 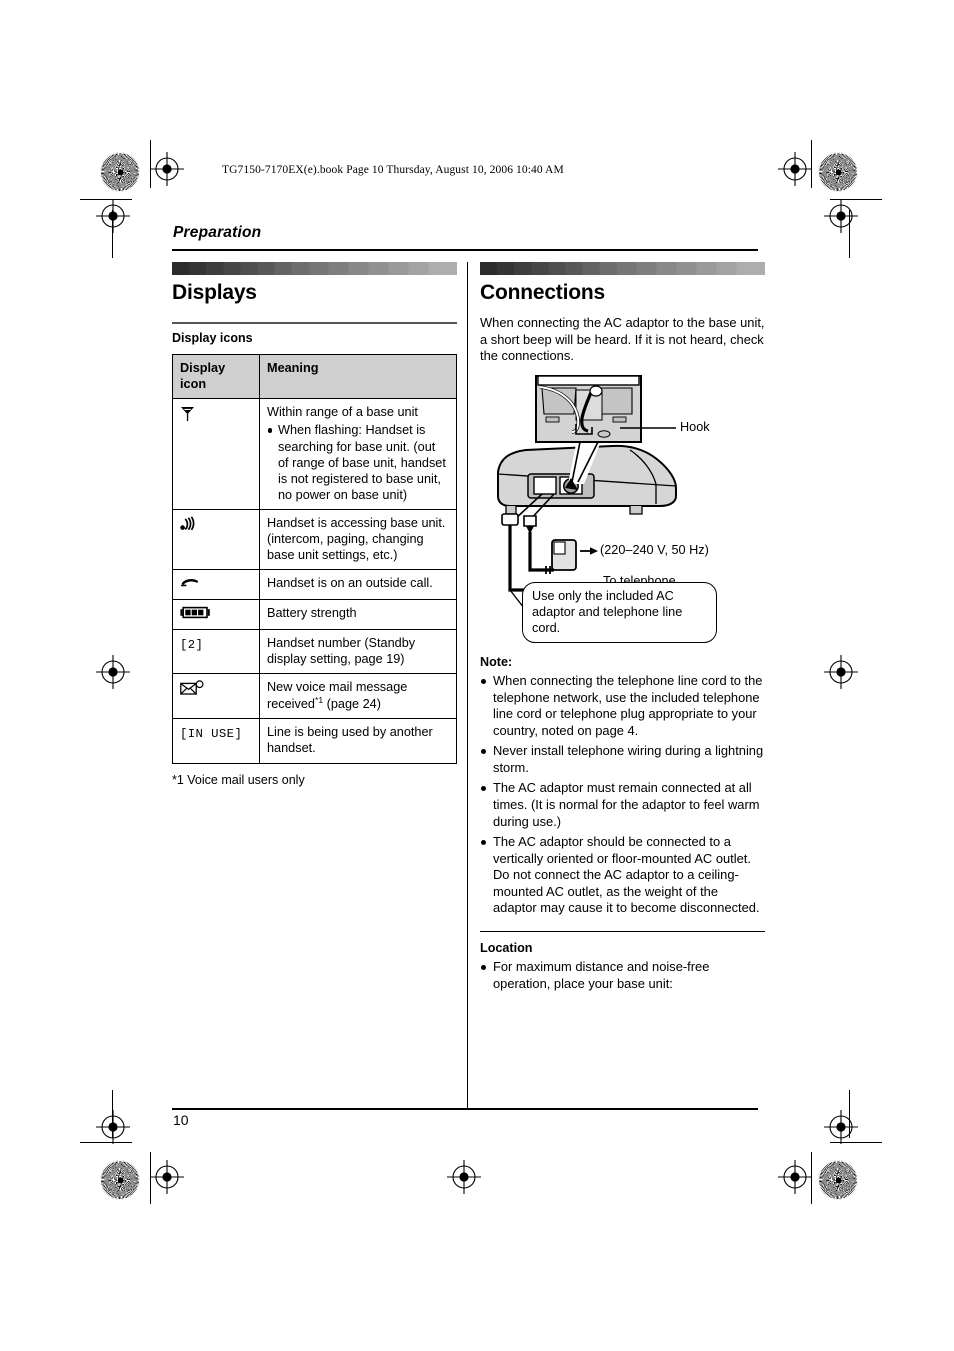 What do you see at coordinates (216, 376) in the screenshot?
I see `table-header-display-icon: Display icon` at bounding box center [216, 376].